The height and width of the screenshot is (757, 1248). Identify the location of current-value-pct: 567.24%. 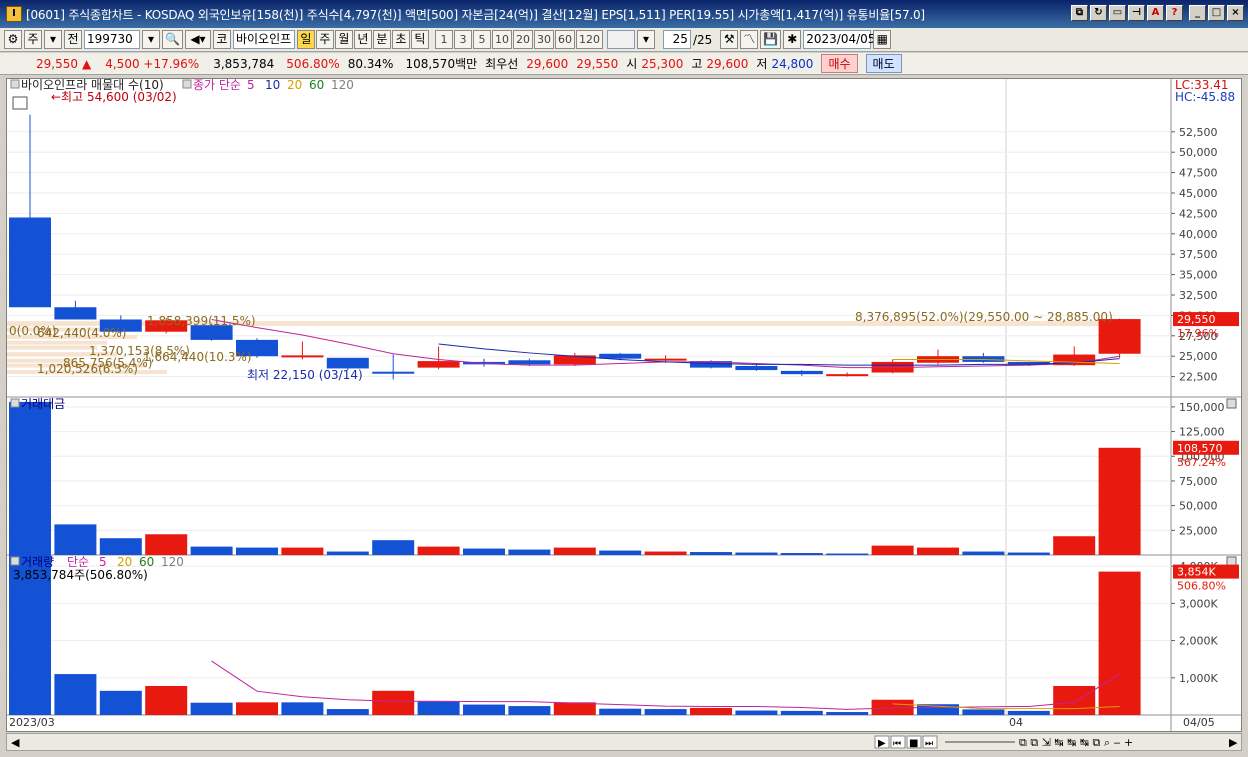
(1201, 462).